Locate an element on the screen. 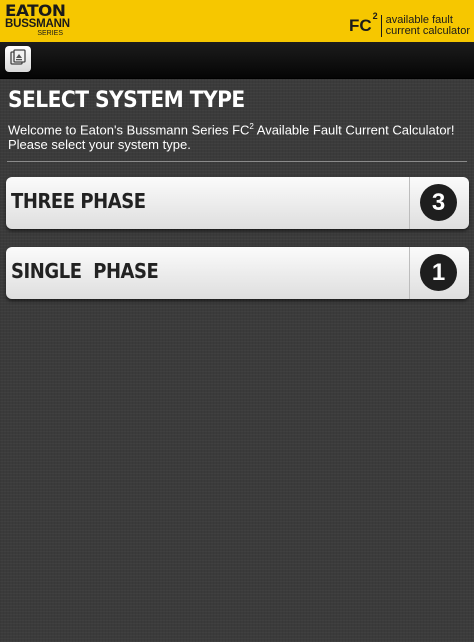  logo-bussmann-text: BUSSMANN is located at coordinates (37, 24).